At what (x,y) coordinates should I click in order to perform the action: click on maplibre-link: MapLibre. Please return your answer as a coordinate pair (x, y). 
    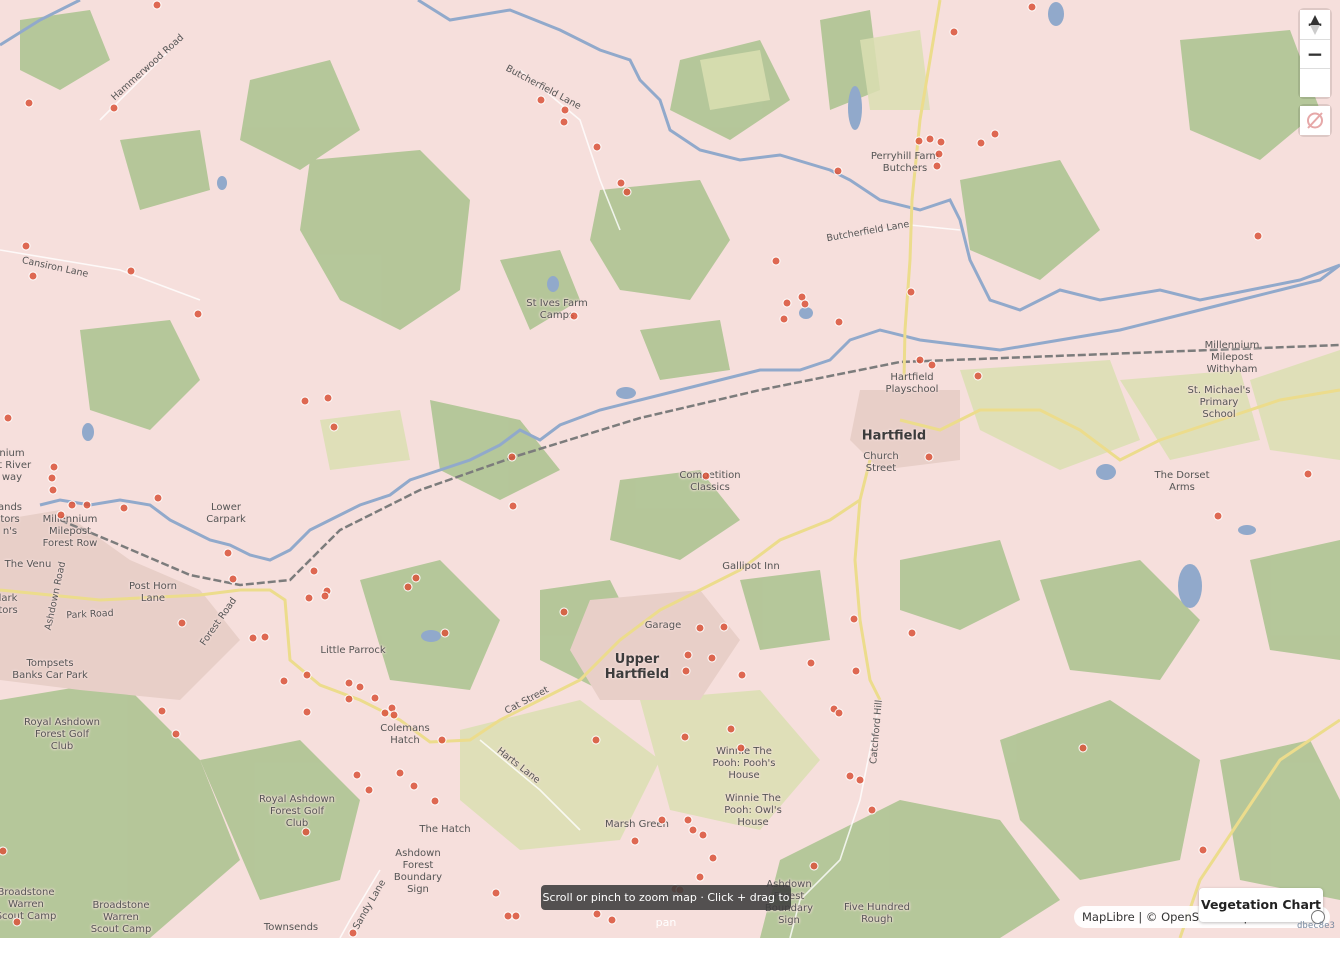
    Looking at the image, I should click on (1108, 917).